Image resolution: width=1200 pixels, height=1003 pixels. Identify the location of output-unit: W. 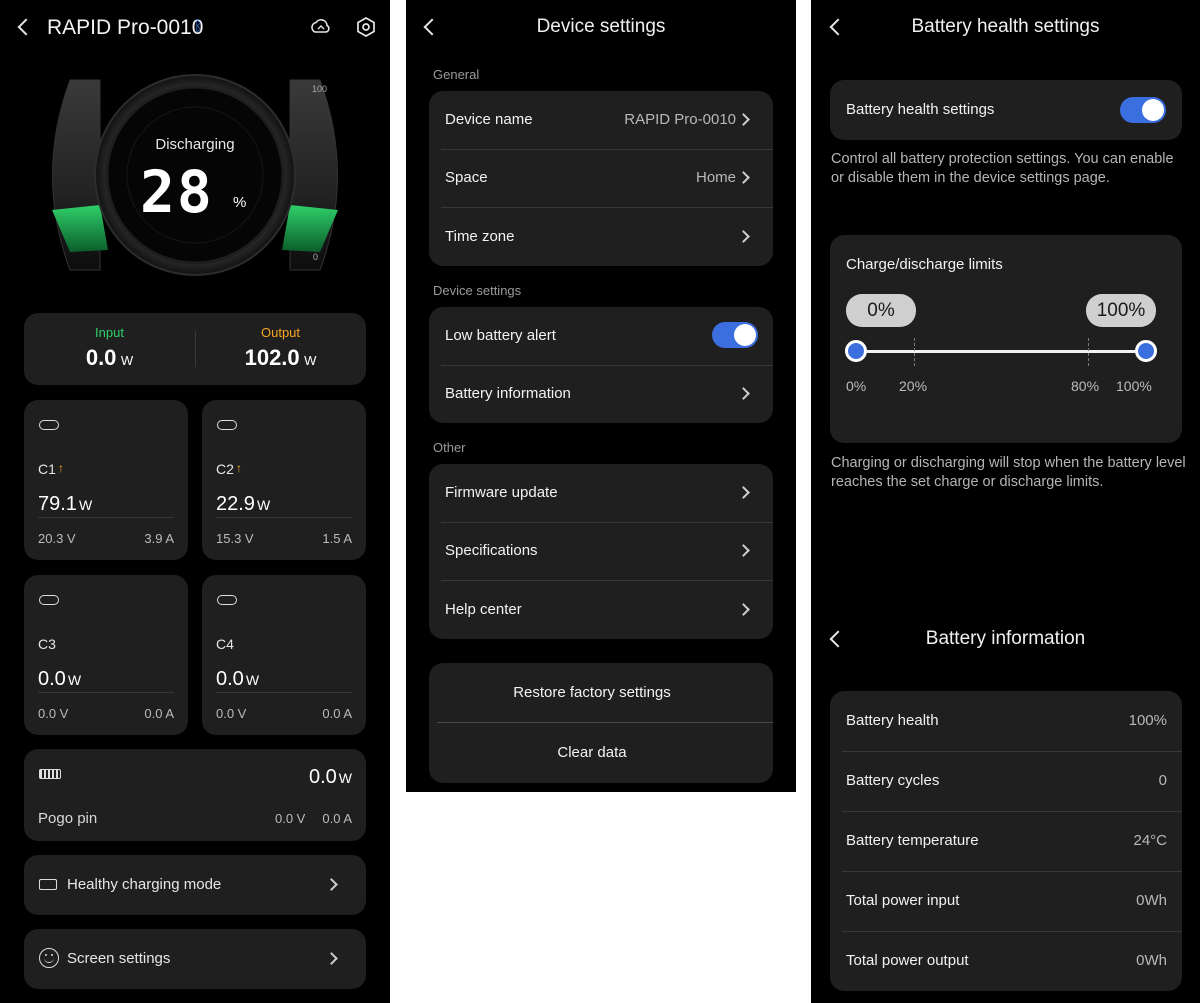
(310, 360).